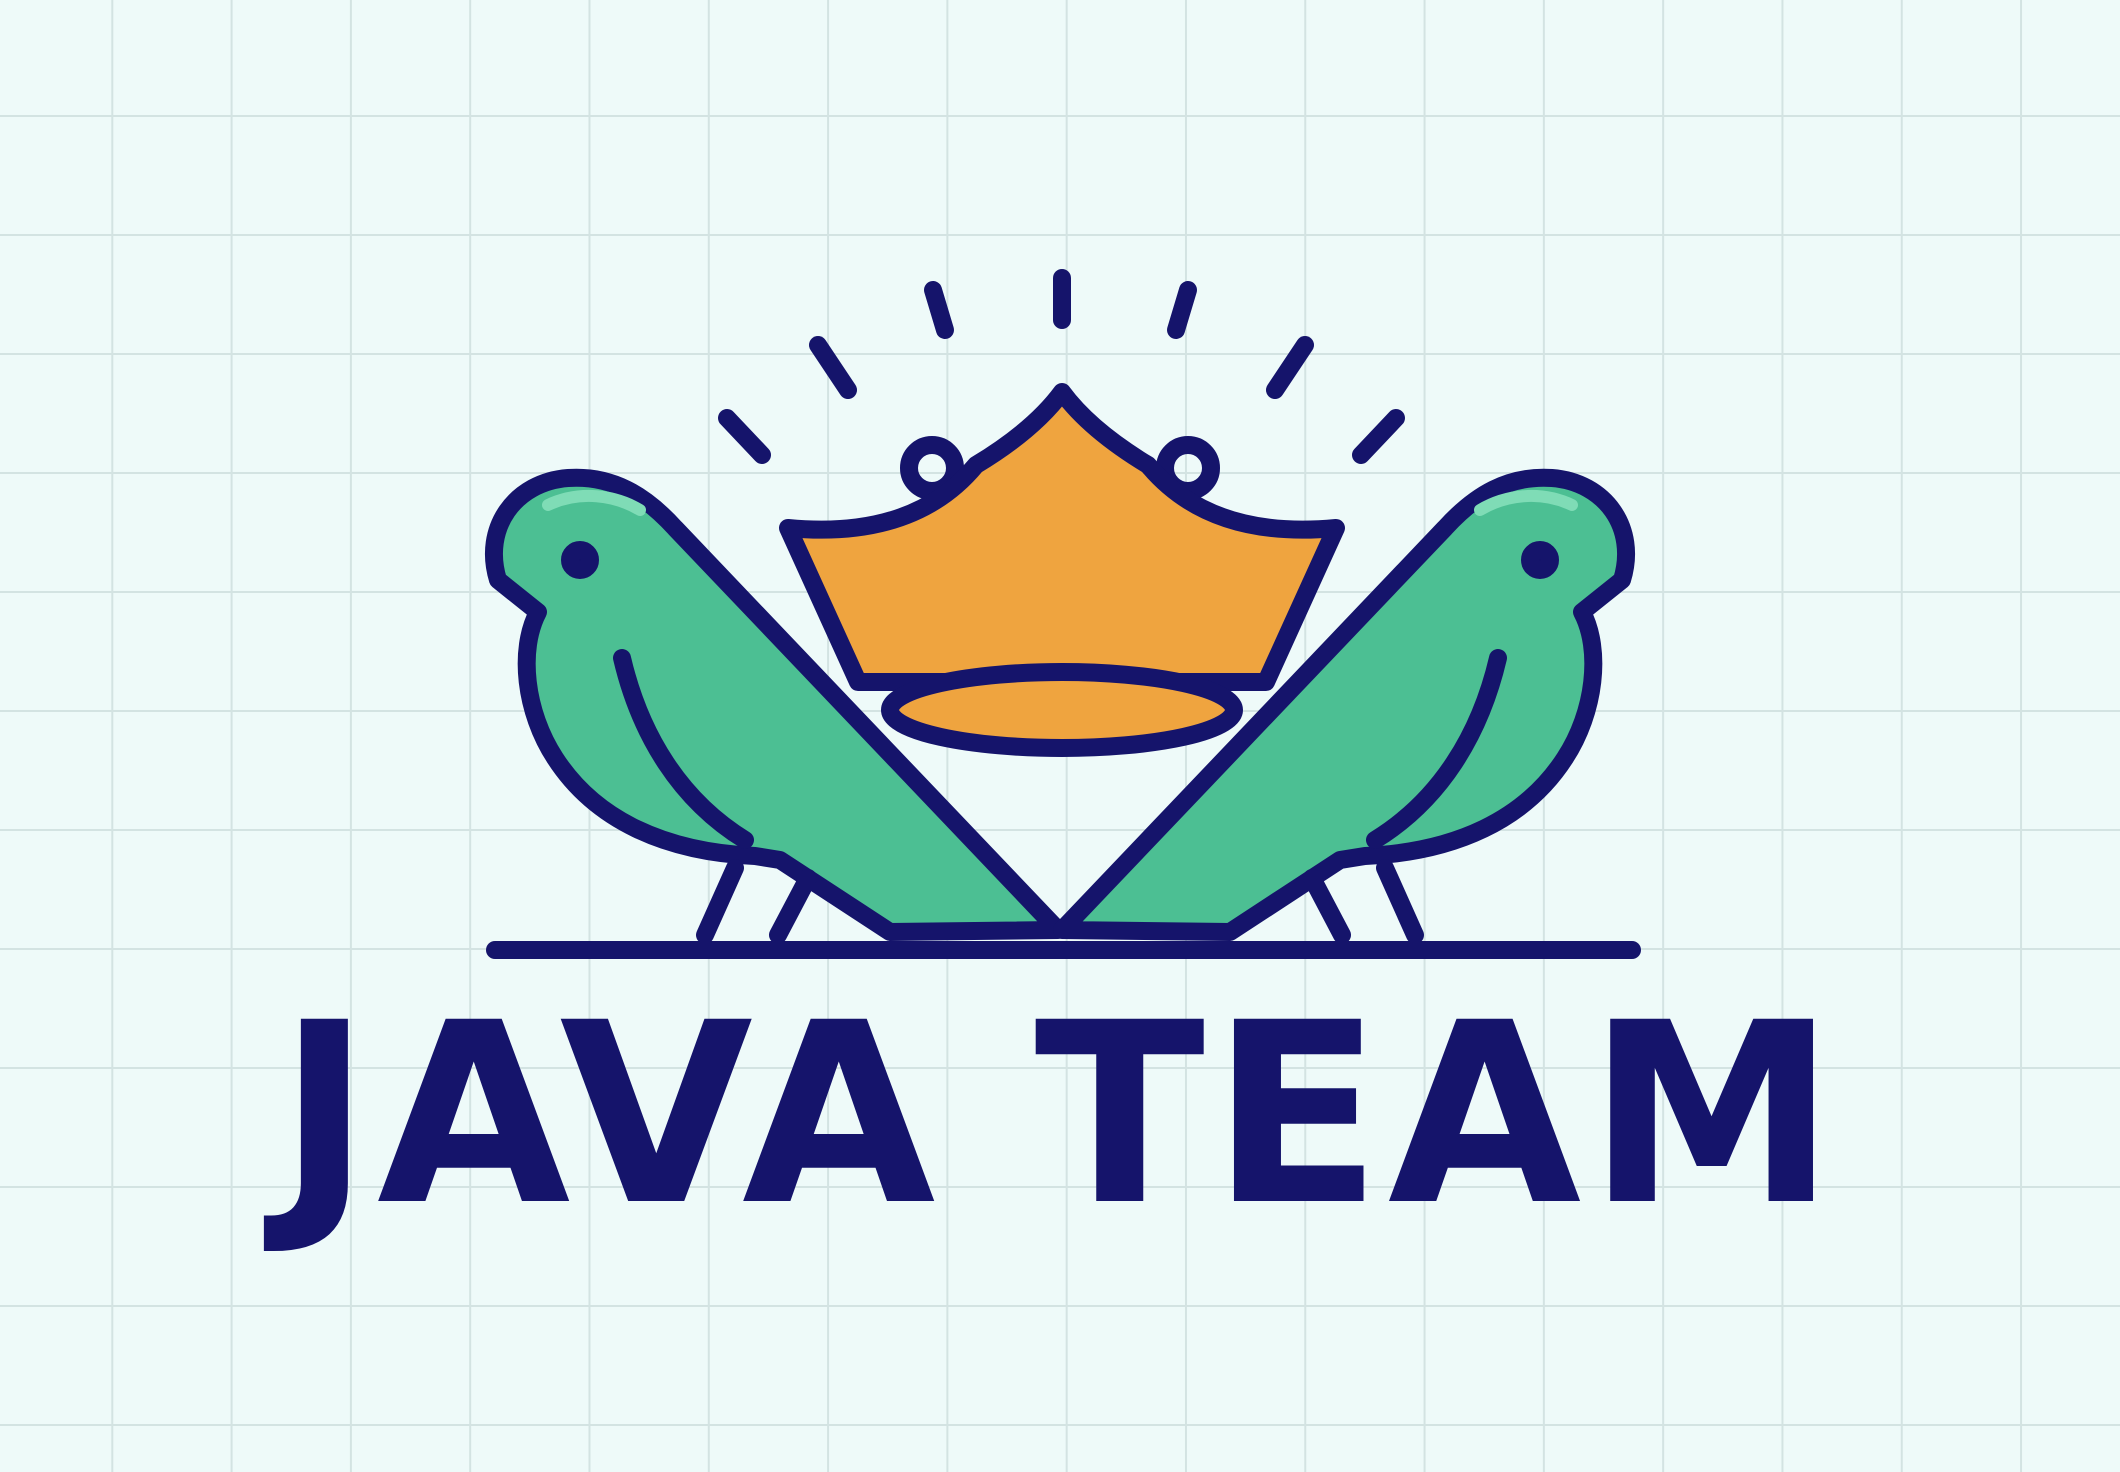 Image resolution: width=2120 pixels, height=1472 pixels. Describe the element at coordinates (1062, 570) in the screenshot. I see `crown-icon` at that location.